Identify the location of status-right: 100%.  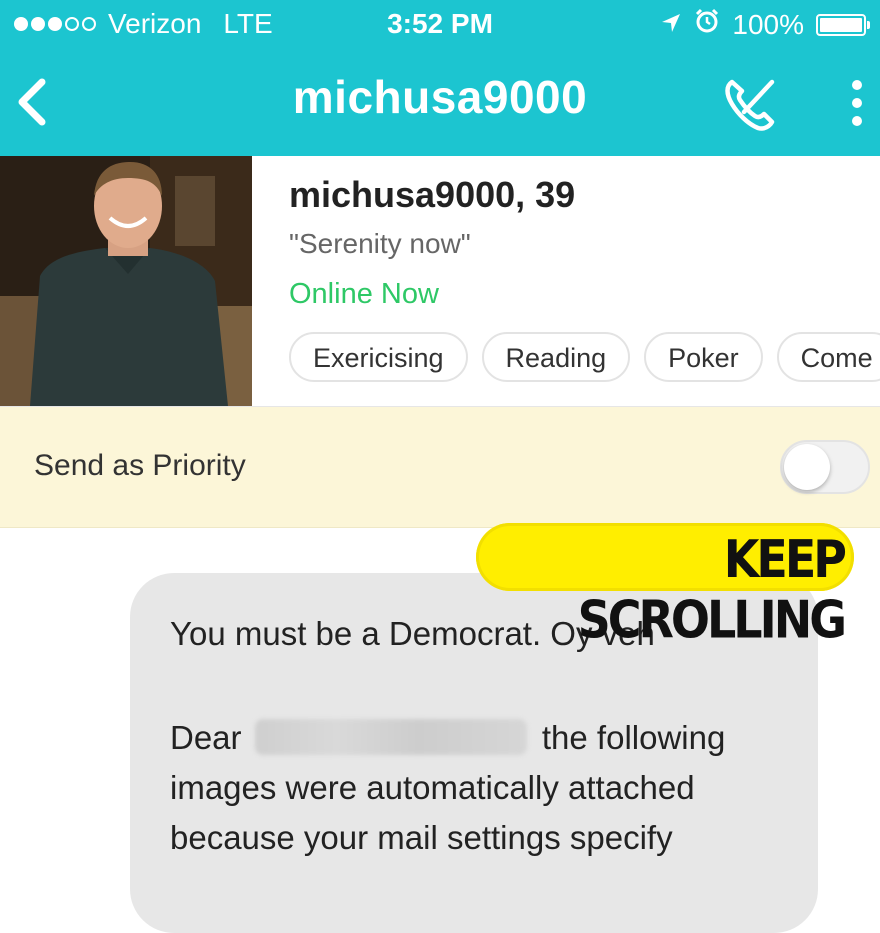
(765, 24).